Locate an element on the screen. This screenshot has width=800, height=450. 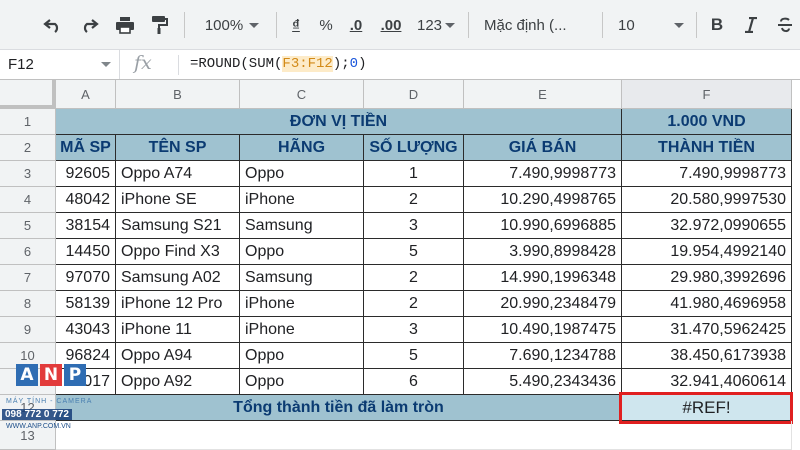
product-code-cell: 48042 is located at coordinates (86, 200).